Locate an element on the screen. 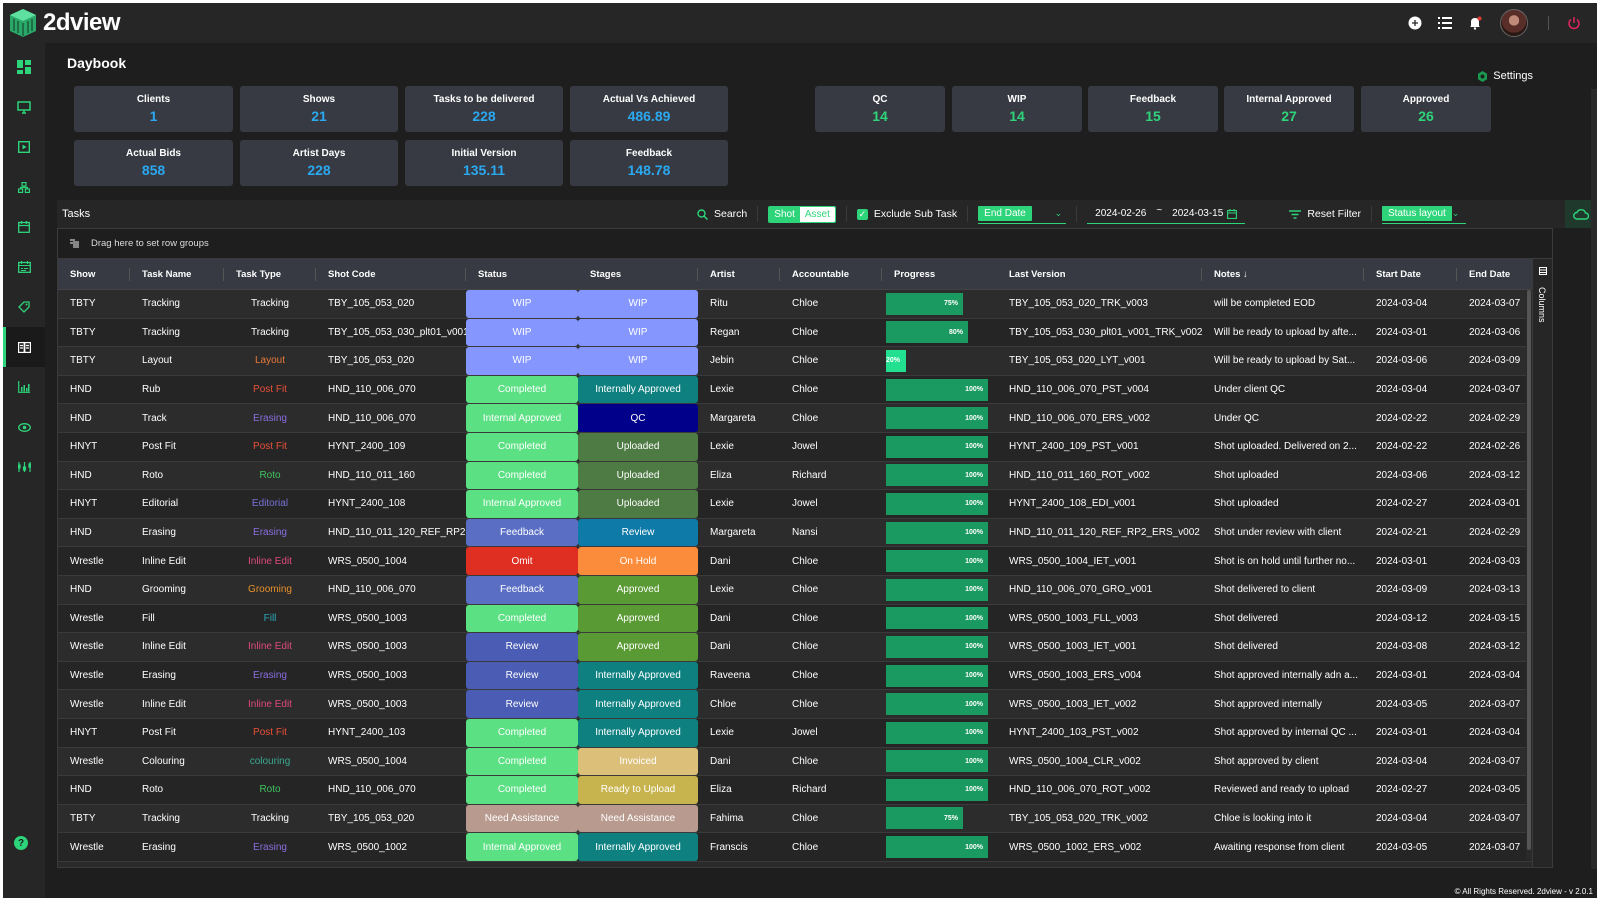  date-field-select: End Date ⌄ is located at coordinates (1022, 214).